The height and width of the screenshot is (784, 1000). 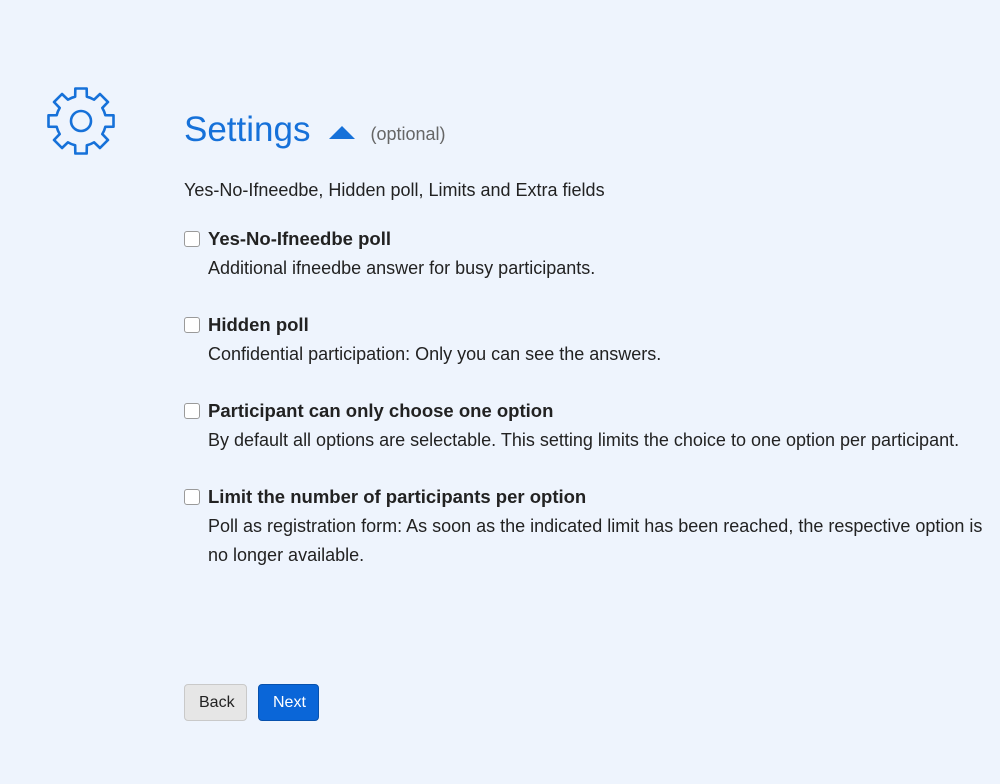 I want to click on gear-icon, so click(x=81, y=121).